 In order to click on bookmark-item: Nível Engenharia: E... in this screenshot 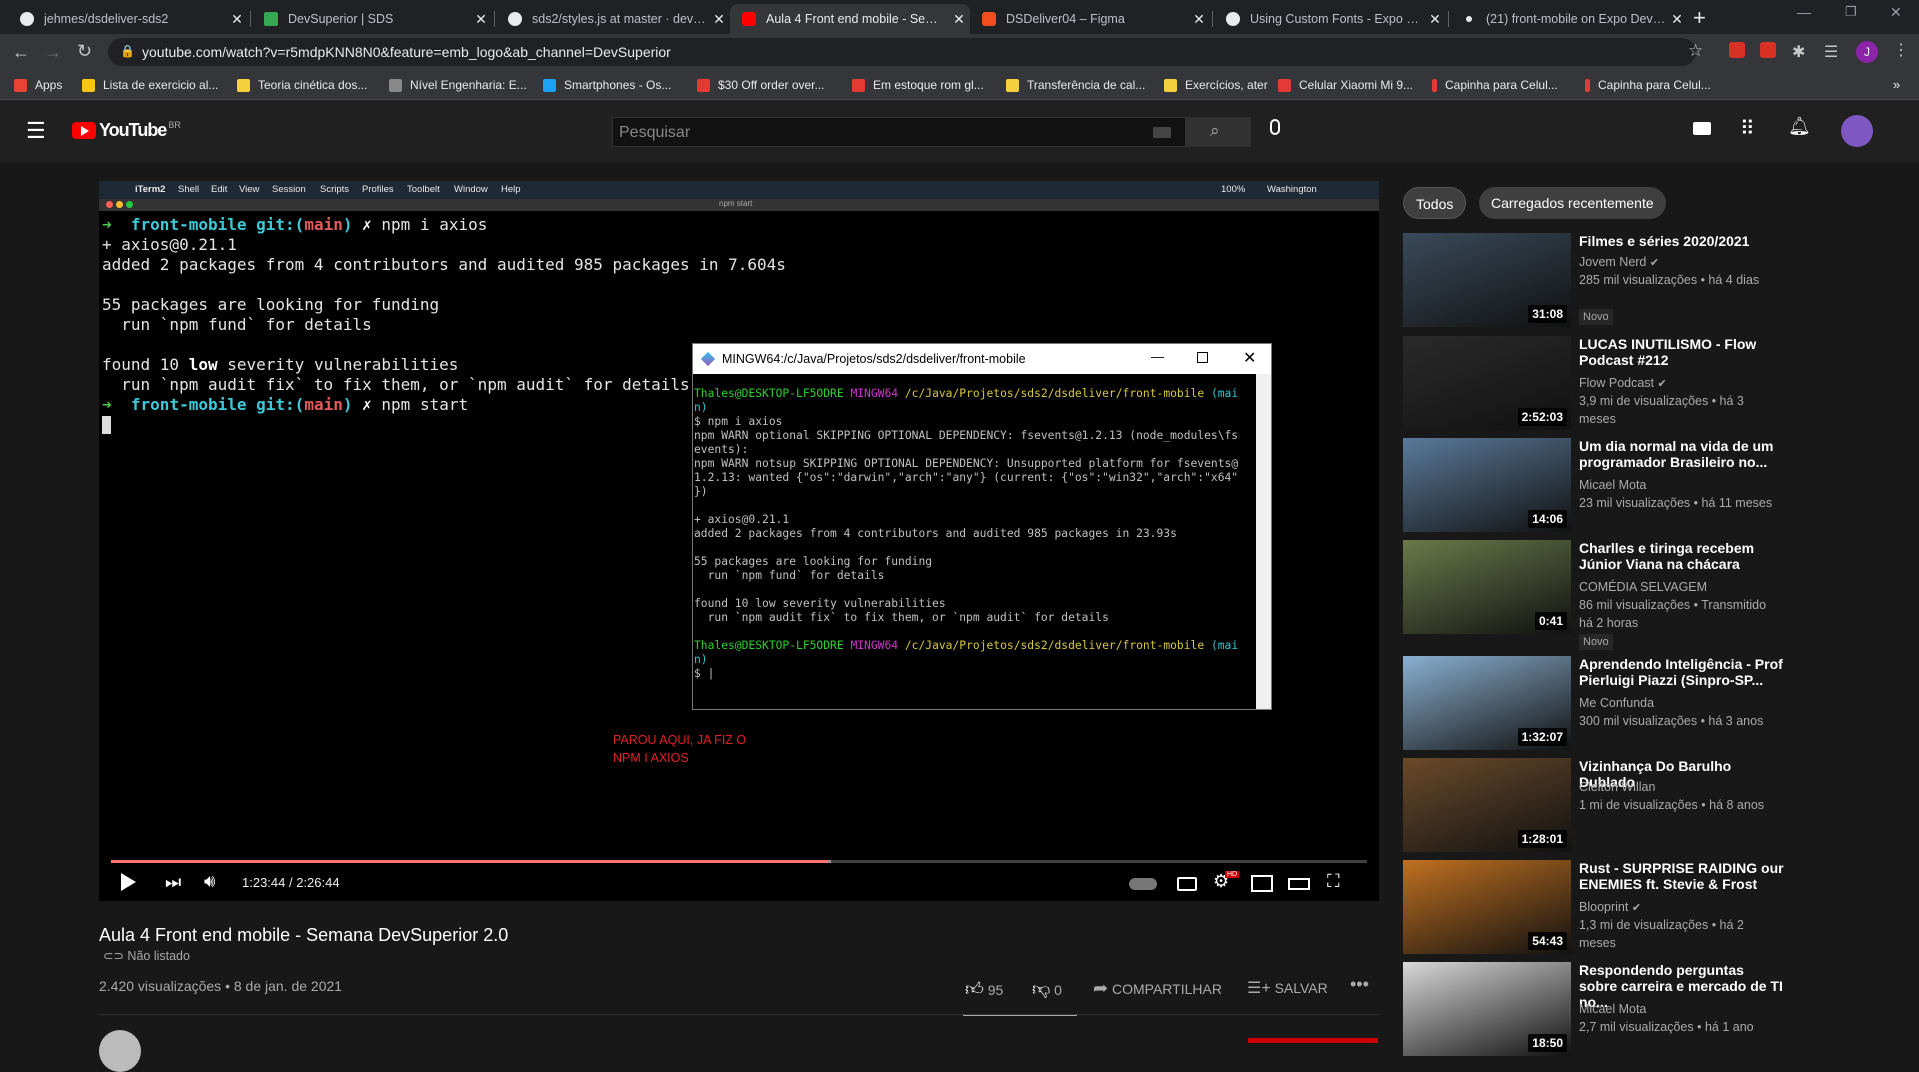, I will do `click(458, 85)`.